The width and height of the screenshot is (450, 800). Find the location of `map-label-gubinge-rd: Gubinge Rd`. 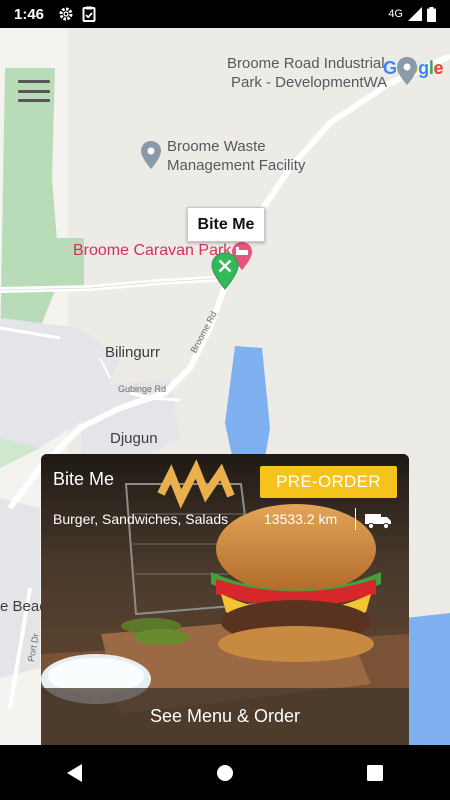

map-label-gubinge-rd: Gubinge Rd is located at coordinates (142, 389).